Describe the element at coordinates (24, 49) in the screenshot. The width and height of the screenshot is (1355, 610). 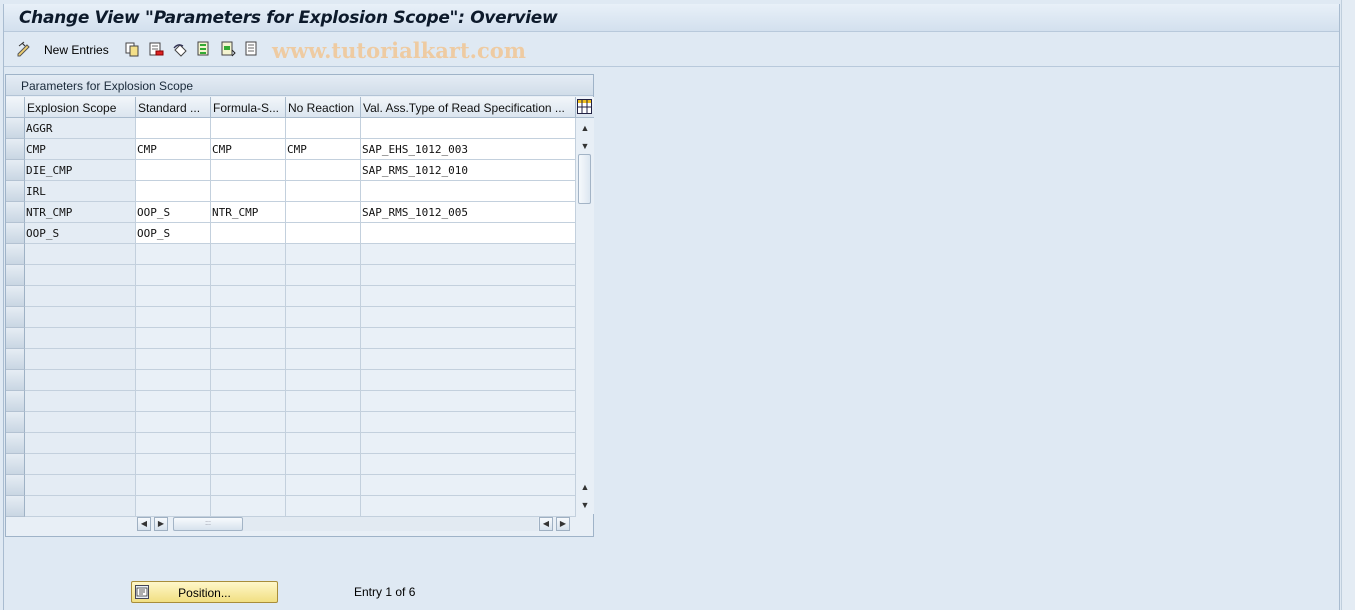
I see `edit-toggle-icon` at that location.